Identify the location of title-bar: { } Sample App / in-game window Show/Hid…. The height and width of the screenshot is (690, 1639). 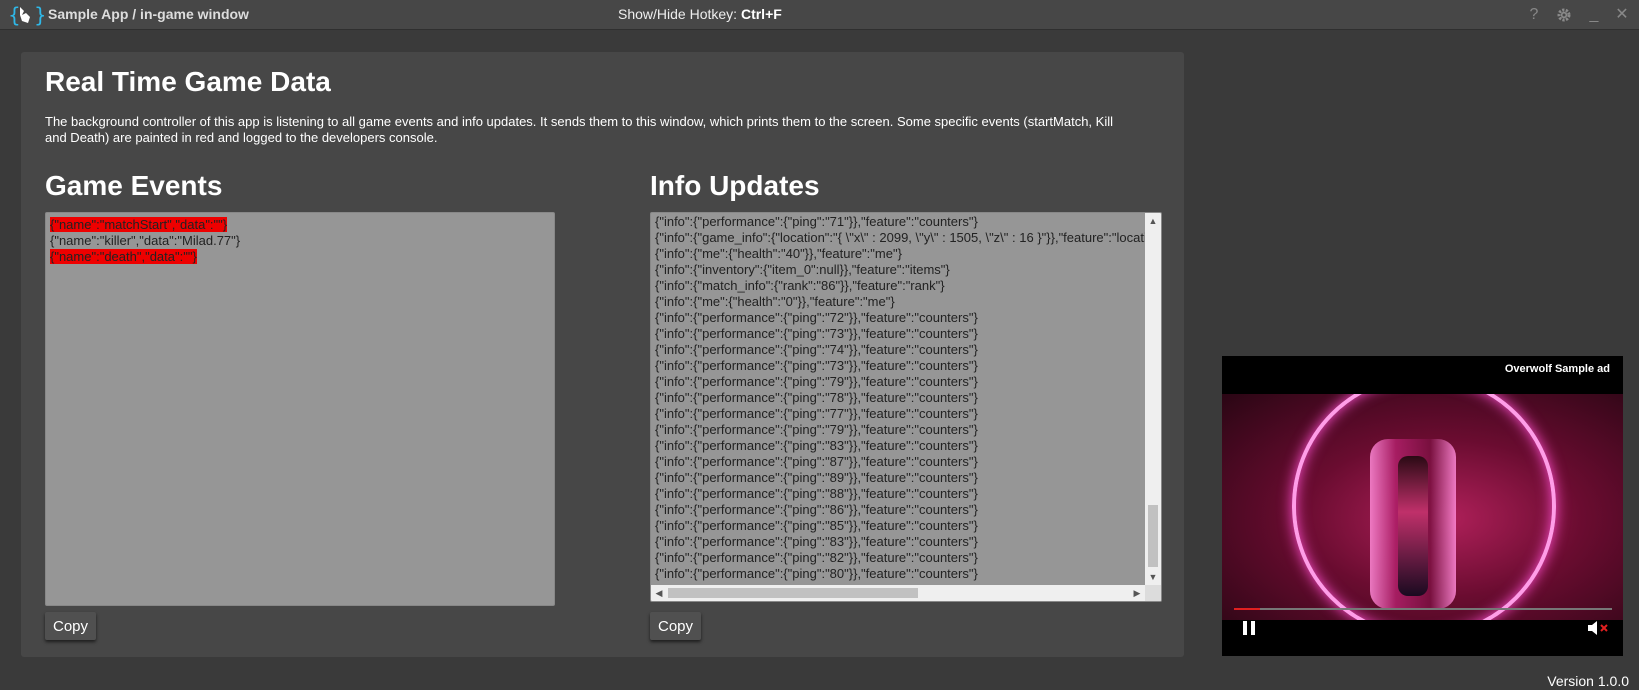
(819, 15).